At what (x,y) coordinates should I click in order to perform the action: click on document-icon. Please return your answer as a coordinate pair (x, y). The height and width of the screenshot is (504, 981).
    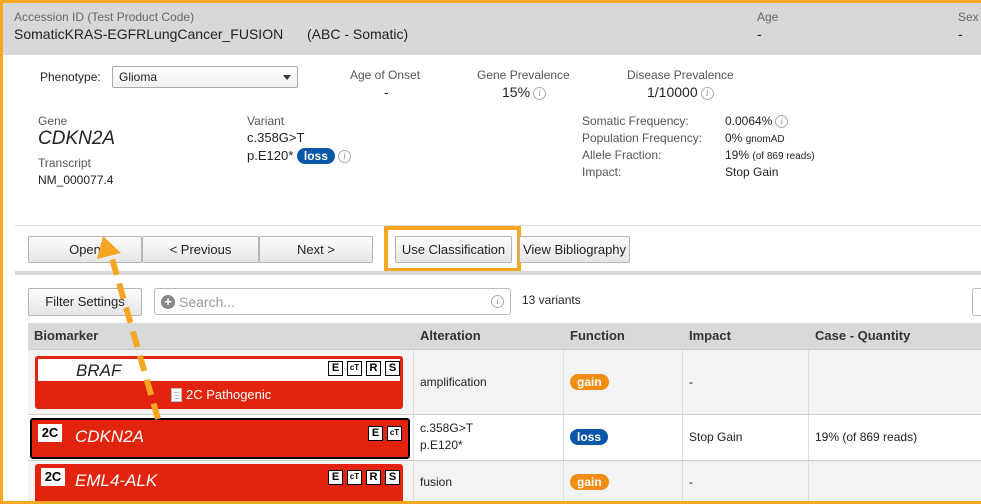
    Looking at the image, I should click on (176, 395).